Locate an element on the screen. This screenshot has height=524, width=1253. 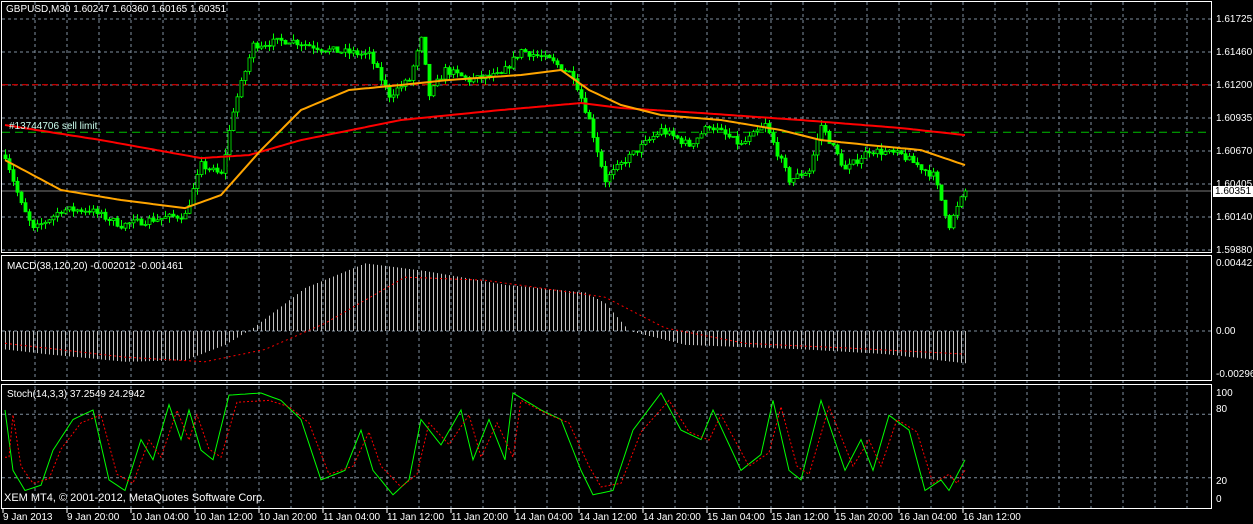
price-axis-label: 1.59880 is located at coordinates (1234, 250).